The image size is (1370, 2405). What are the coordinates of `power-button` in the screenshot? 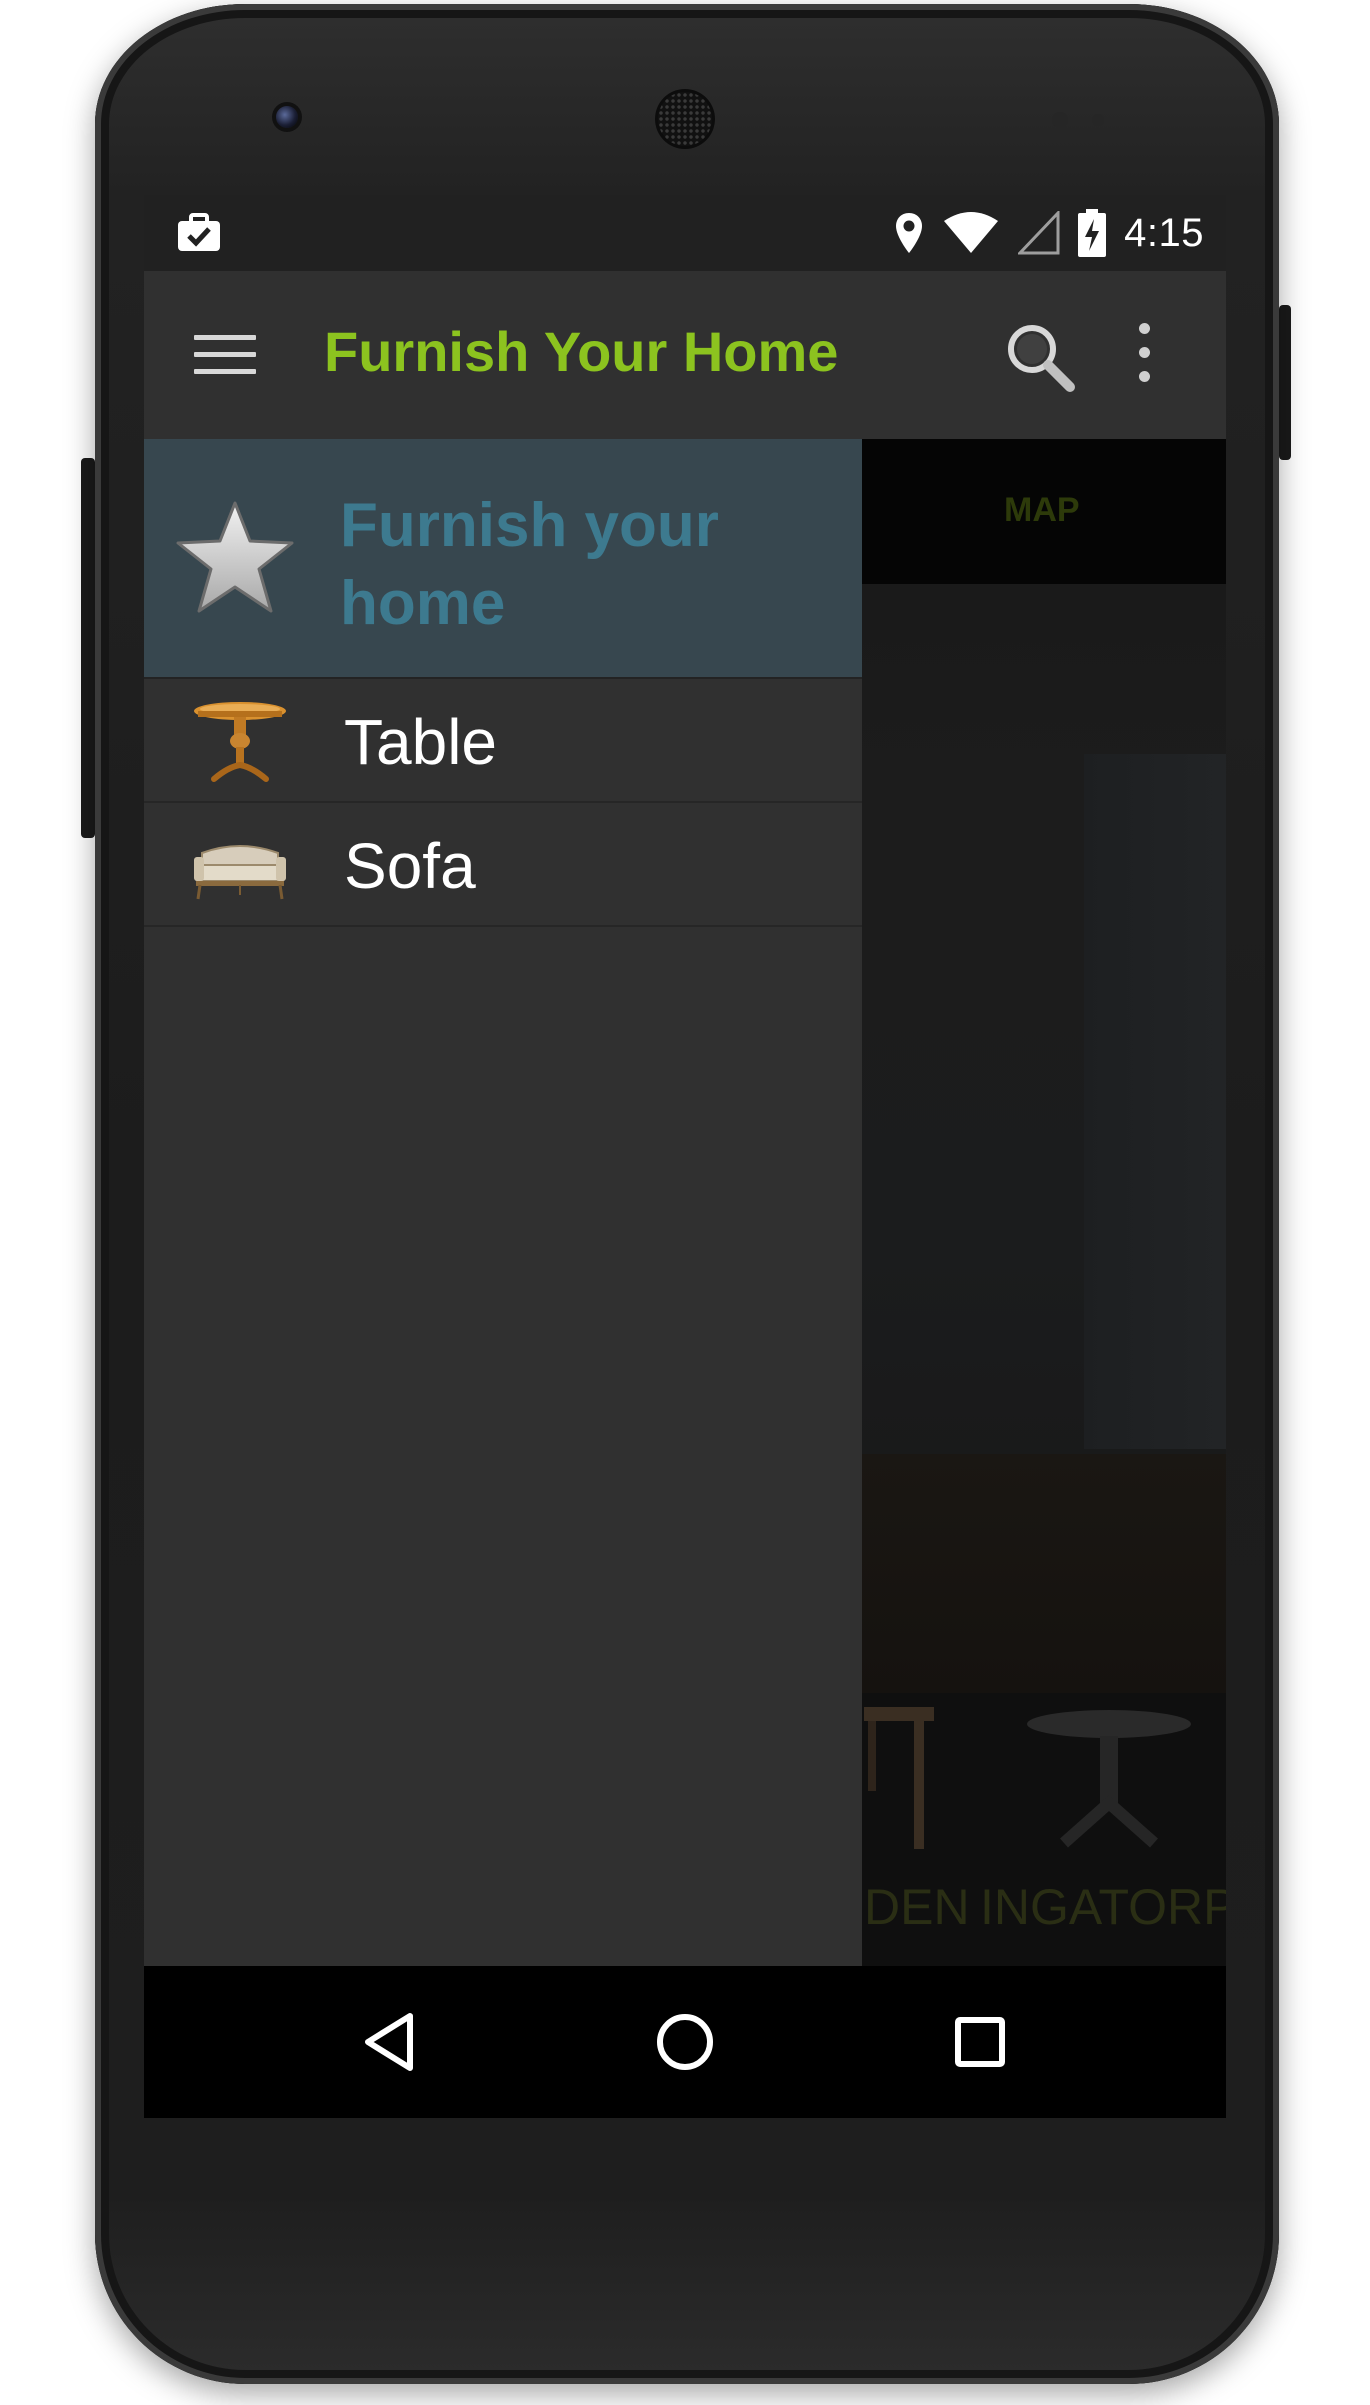 It's located at (1285, 382).